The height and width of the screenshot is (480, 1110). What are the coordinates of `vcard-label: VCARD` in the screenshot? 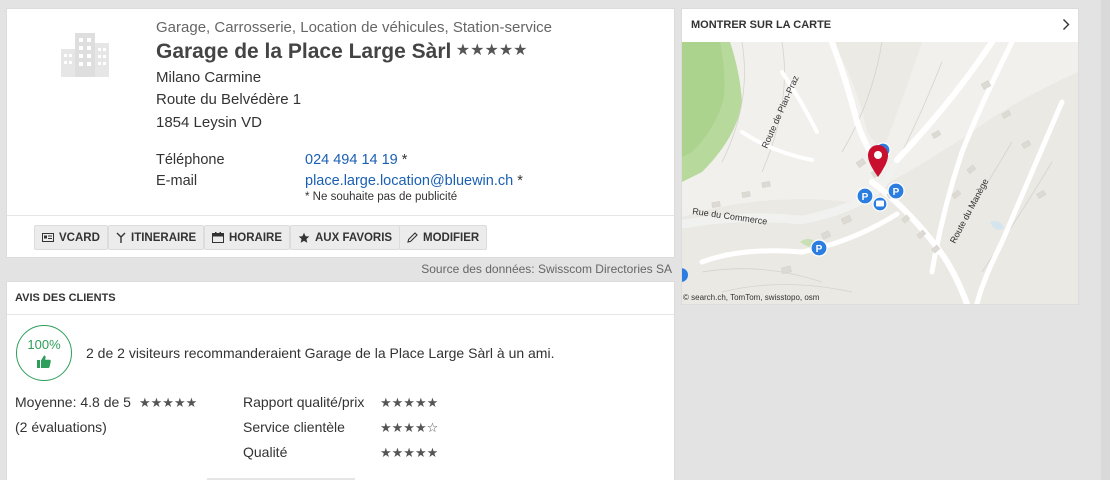 It's located at (79, 237).